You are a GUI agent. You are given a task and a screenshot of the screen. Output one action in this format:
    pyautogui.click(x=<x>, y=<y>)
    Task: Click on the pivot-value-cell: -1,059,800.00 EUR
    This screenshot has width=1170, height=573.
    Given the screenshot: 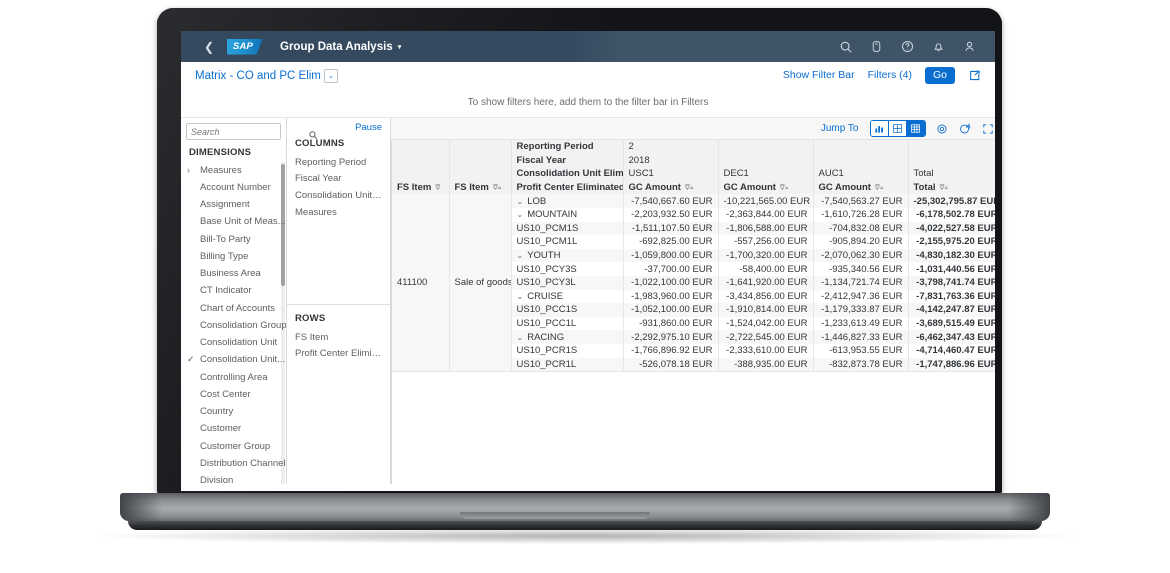 What is the action you would take?
    pyautogui.click(x=671, y=255)
    